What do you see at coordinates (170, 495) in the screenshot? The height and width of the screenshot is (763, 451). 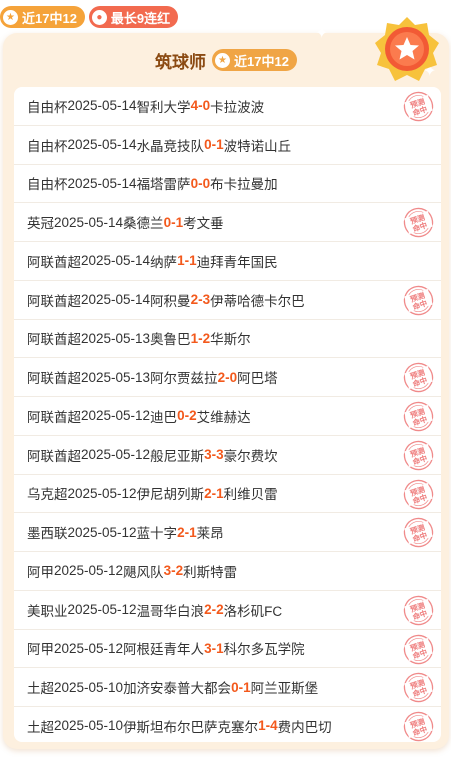 I see `home-team: 伊尼胡列斯` at bounding box center [170, 495].